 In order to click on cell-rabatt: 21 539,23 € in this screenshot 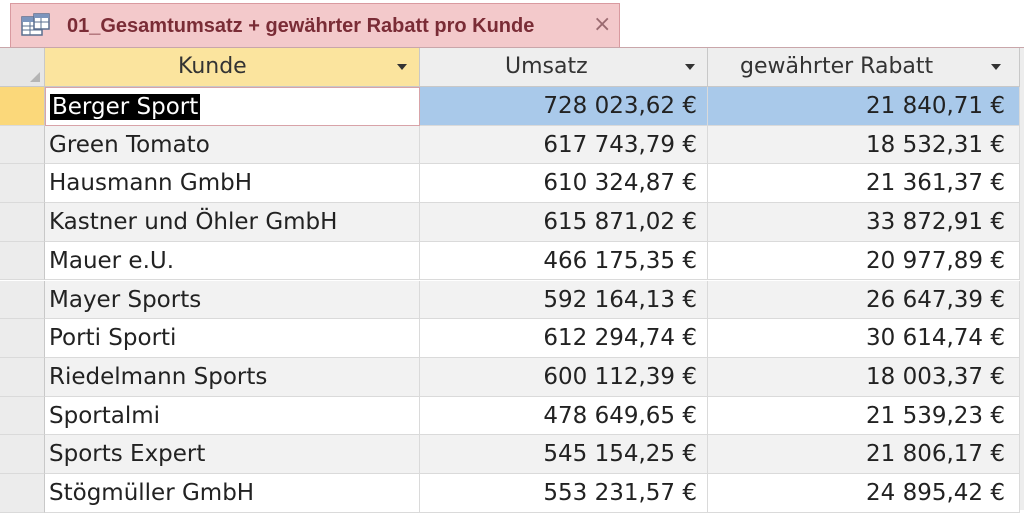, I will do `click(864, 416)`.